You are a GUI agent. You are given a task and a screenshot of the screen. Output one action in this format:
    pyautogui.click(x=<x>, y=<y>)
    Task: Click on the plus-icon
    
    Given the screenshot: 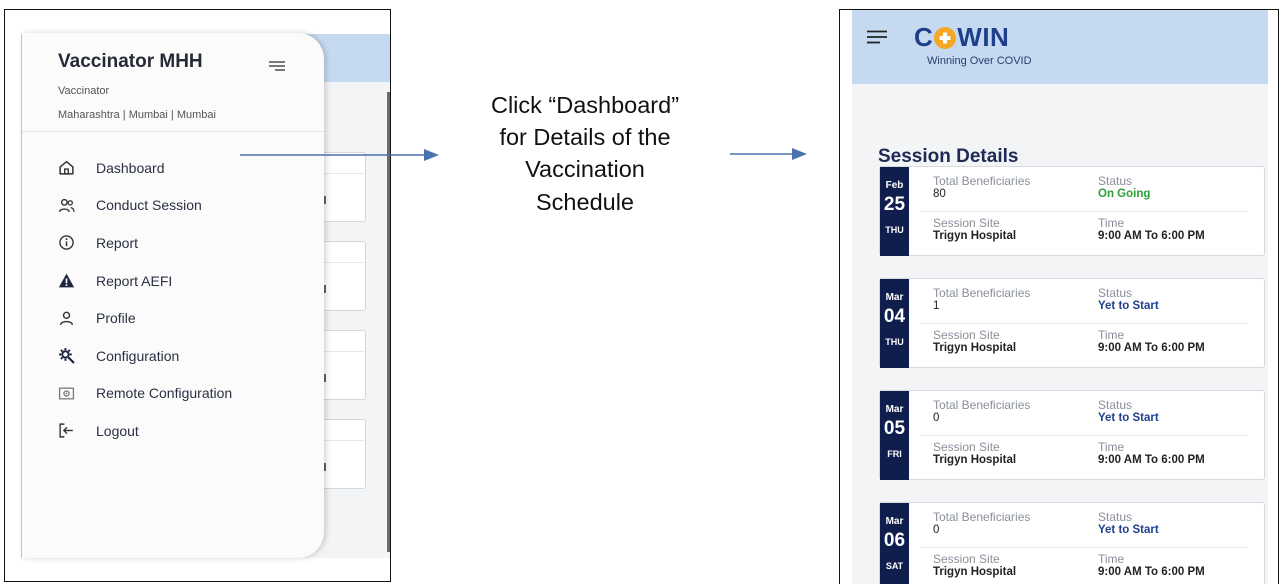 What is the action you would take?
    pyautogui.click(x=945, y=37)
    